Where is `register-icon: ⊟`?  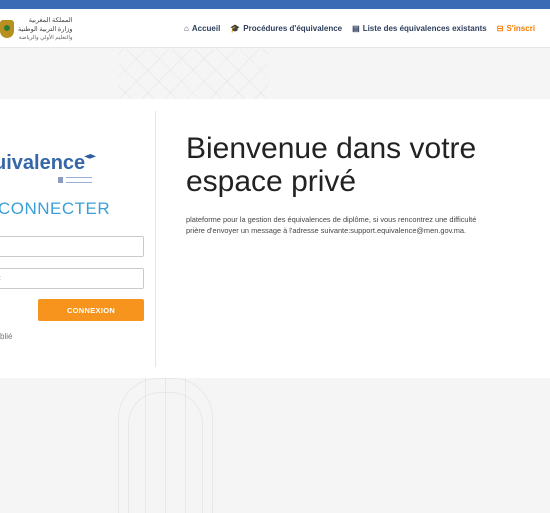
register-icon: ⊟ is located at coordinates (500, 28).